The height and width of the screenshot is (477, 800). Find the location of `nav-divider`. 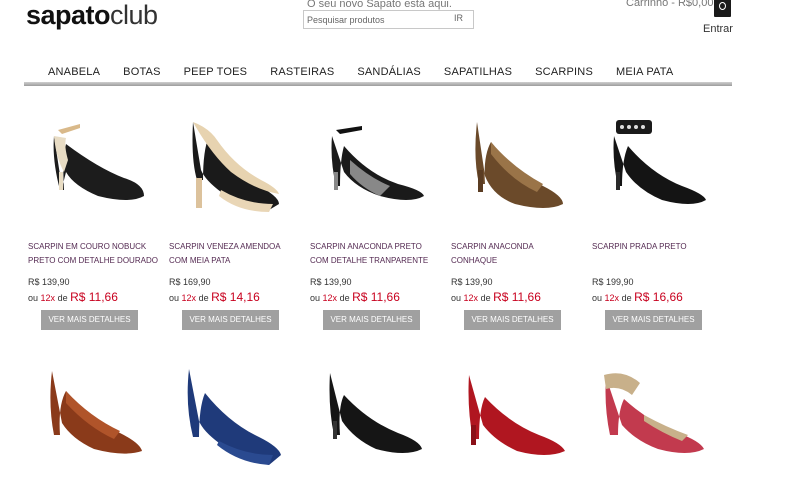

nav-divider is located at coordinates (378, 84).